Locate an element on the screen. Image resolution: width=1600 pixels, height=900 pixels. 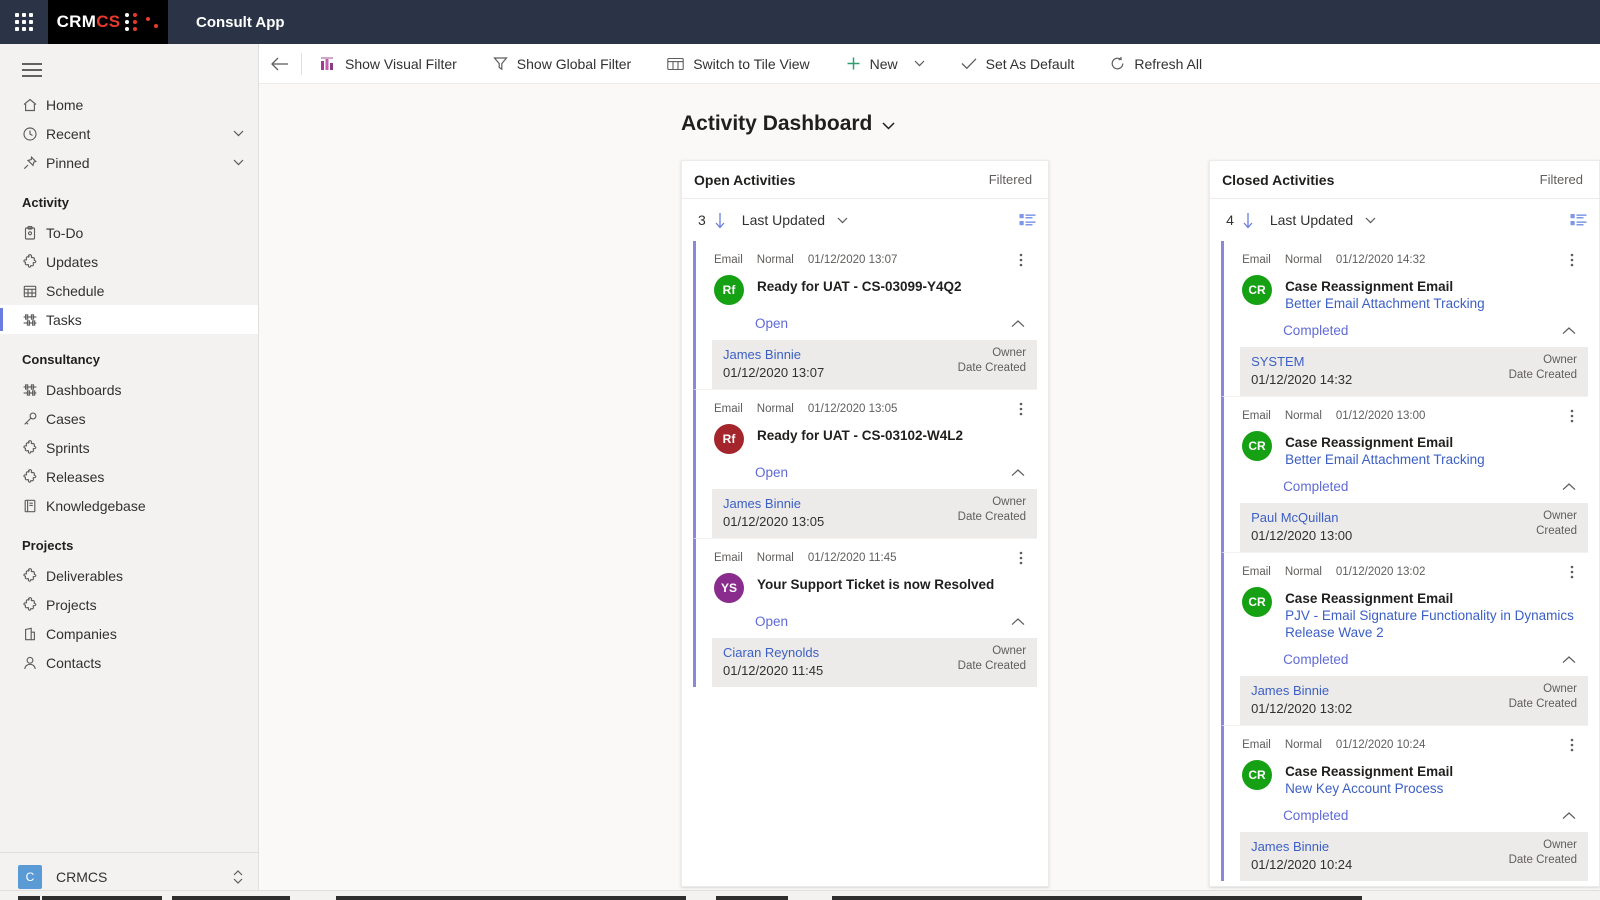
sidebar-item-pinned: Pinned is located at coordinates (129, 162).